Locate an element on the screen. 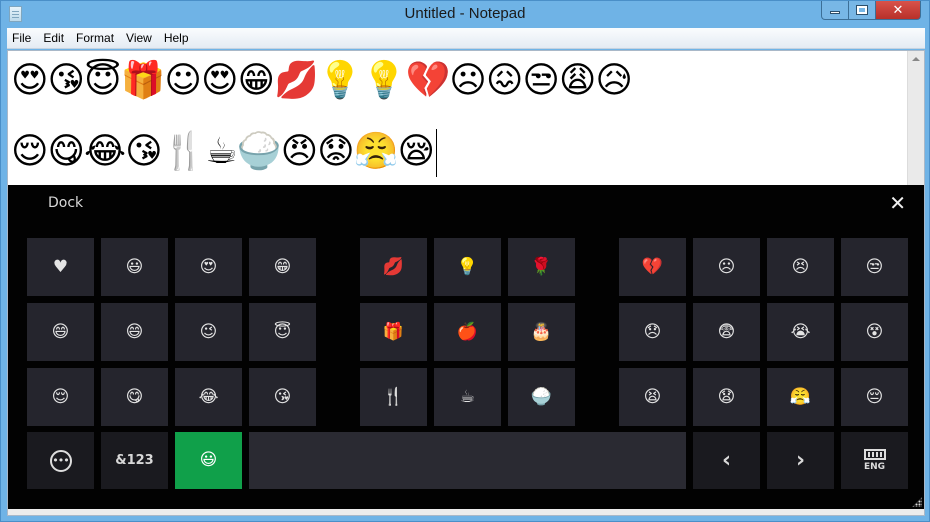 This screenshot has height=522, width=930. chevron-left-icon: ‹ is located at coordinates (726, 460).